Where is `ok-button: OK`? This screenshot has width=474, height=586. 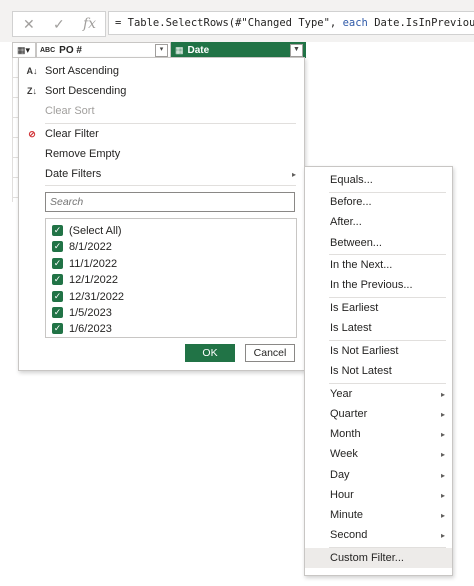 ok-button: OK is located at coordinates (210, 353).